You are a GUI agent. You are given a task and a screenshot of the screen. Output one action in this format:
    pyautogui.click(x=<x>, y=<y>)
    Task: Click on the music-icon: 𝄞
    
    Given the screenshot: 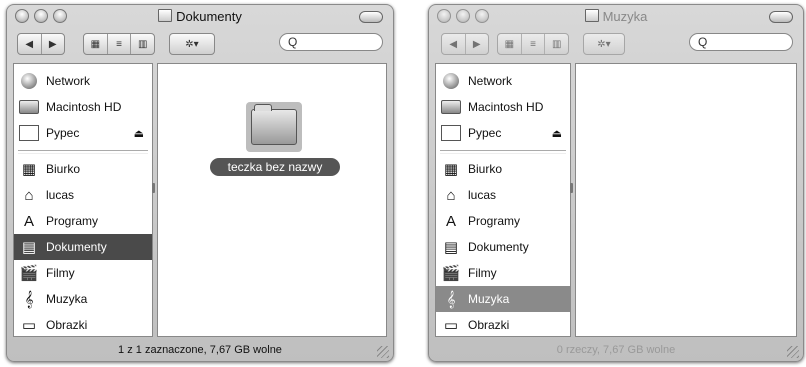 What is the action you would take?
    pyautogui.click(x=451, y=299)
    